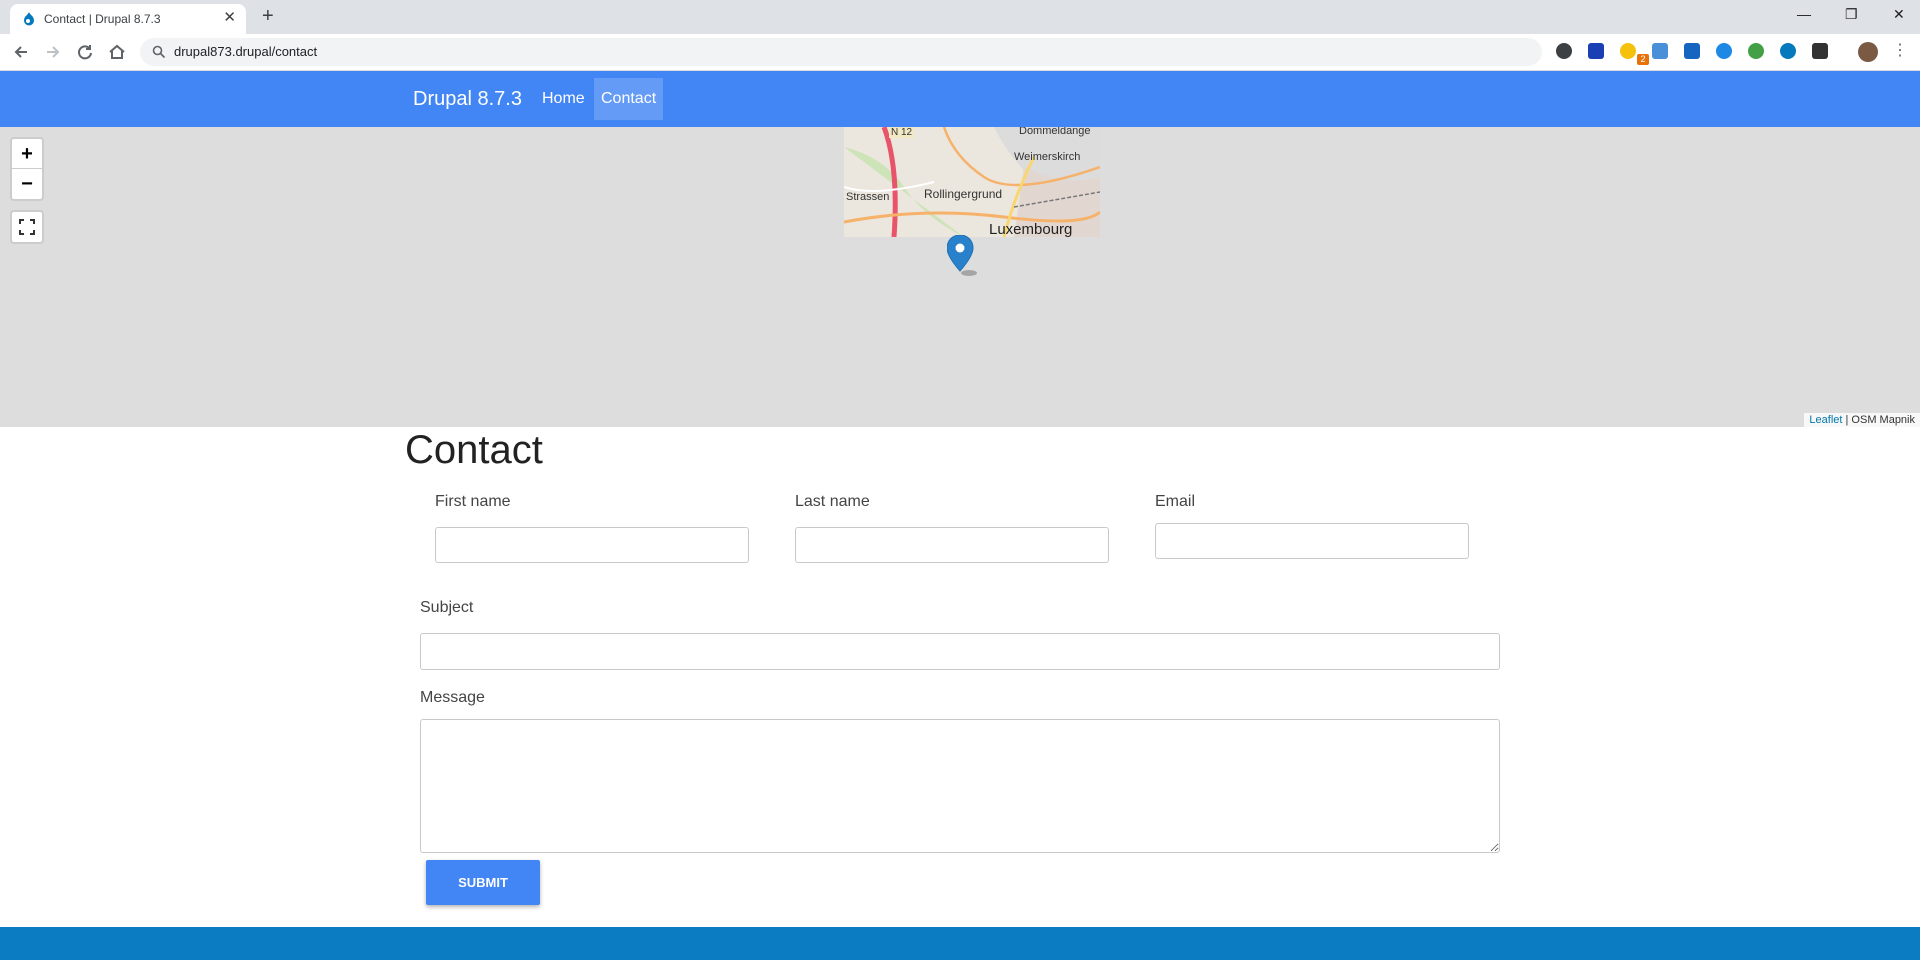 Image resolution: width=1920 pixels, height=960 pixels. I want to click on drupal-favicon-icon, so click(29, 19).